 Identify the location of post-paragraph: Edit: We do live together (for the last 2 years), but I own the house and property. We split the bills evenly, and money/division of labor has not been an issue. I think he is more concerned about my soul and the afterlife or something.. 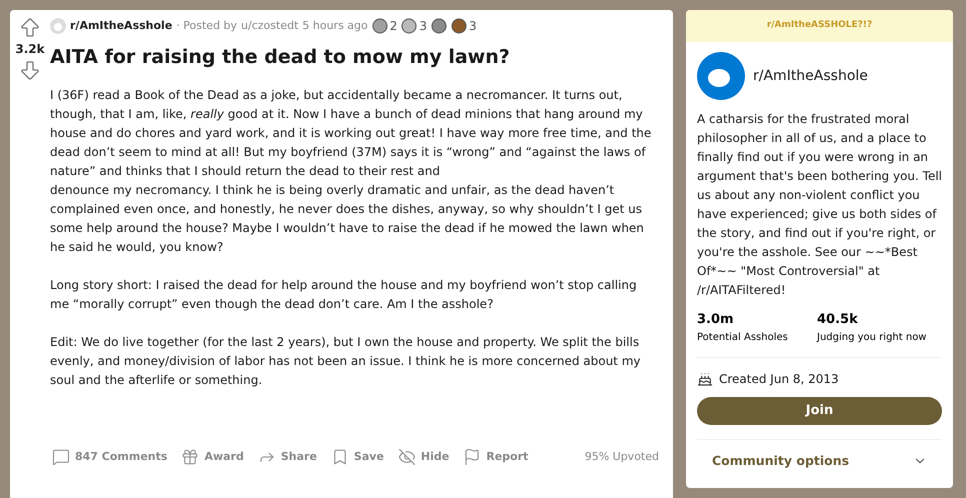
(346, 361).